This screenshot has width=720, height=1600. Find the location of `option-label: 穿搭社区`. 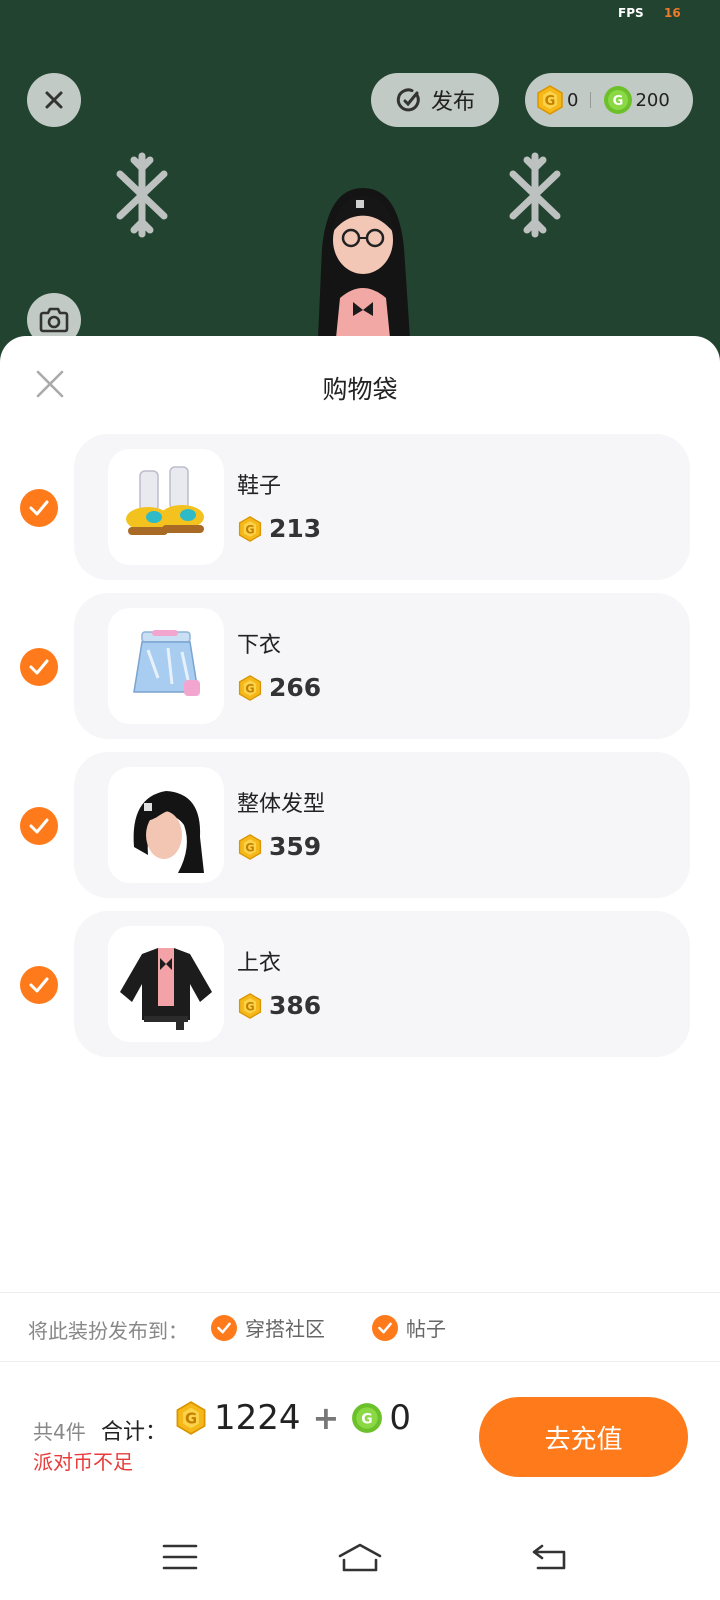

option-label: 穿搭社区 is located at coordinates (285, 1329).